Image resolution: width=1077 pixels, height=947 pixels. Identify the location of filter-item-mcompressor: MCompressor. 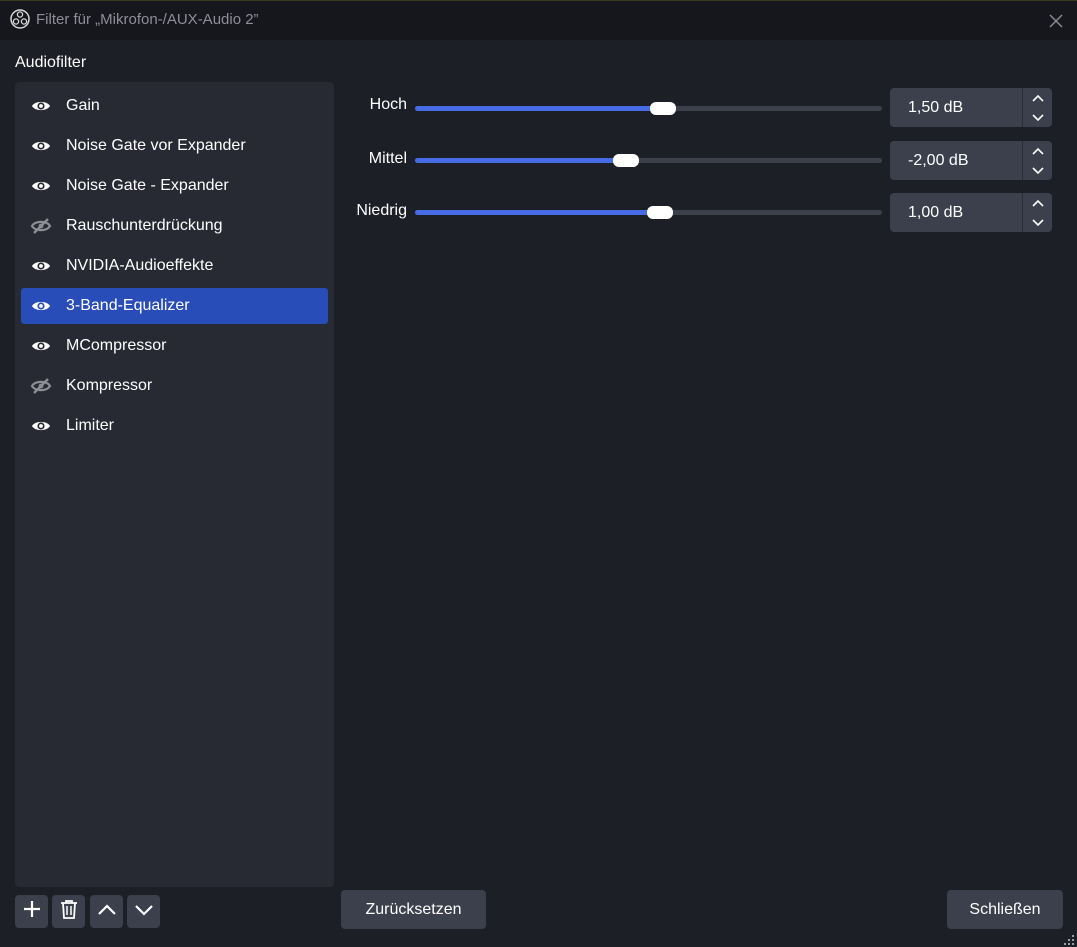
(174, 346).